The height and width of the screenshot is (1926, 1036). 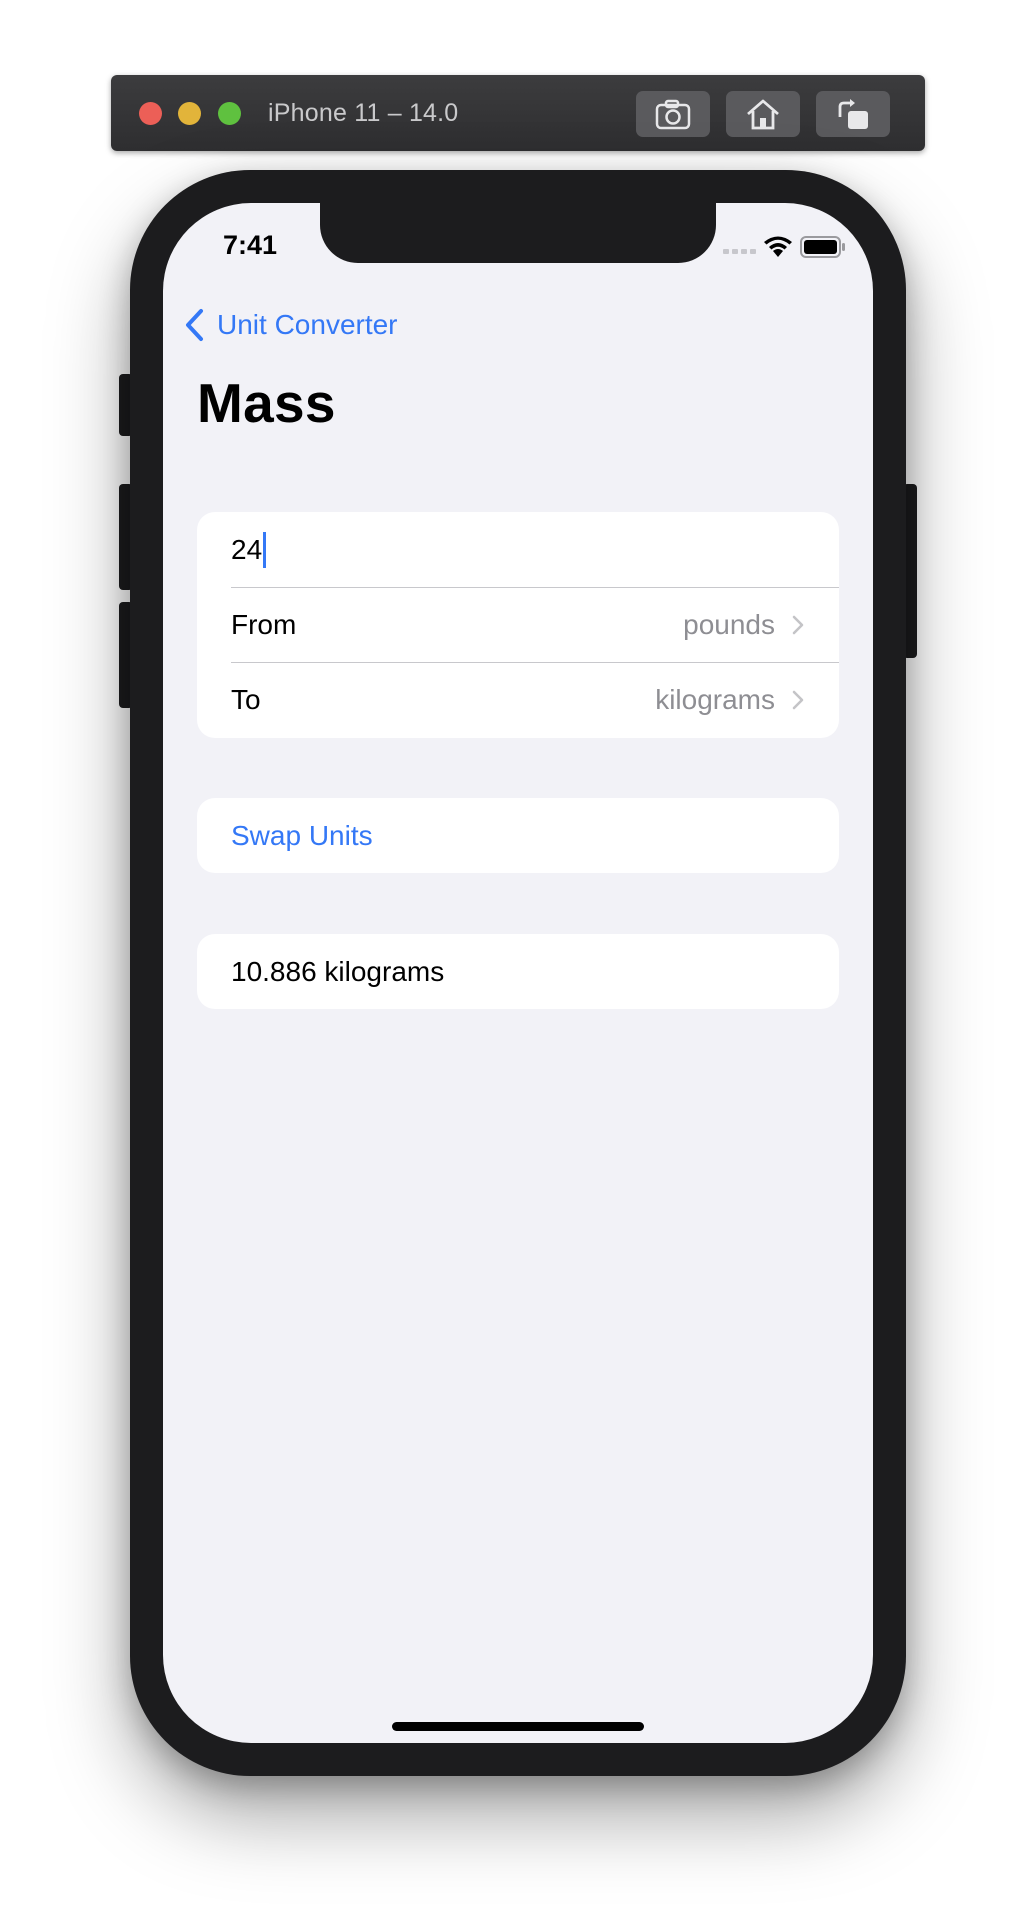 What do you see at coordinates (518, 699) in the screenshot?
I see `to-unit-row: To kilograms` at bounding box center [518, 699].